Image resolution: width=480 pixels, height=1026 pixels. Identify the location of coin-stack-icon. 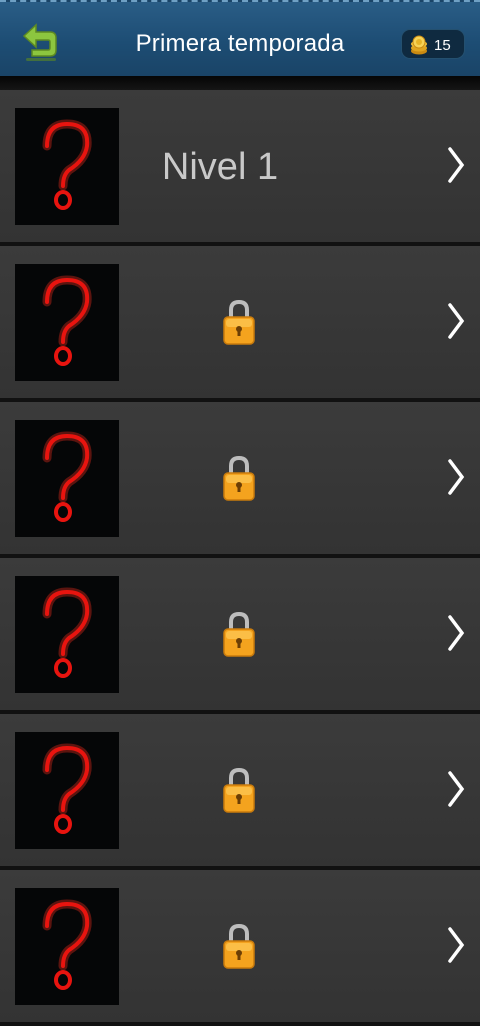
(419, 45).